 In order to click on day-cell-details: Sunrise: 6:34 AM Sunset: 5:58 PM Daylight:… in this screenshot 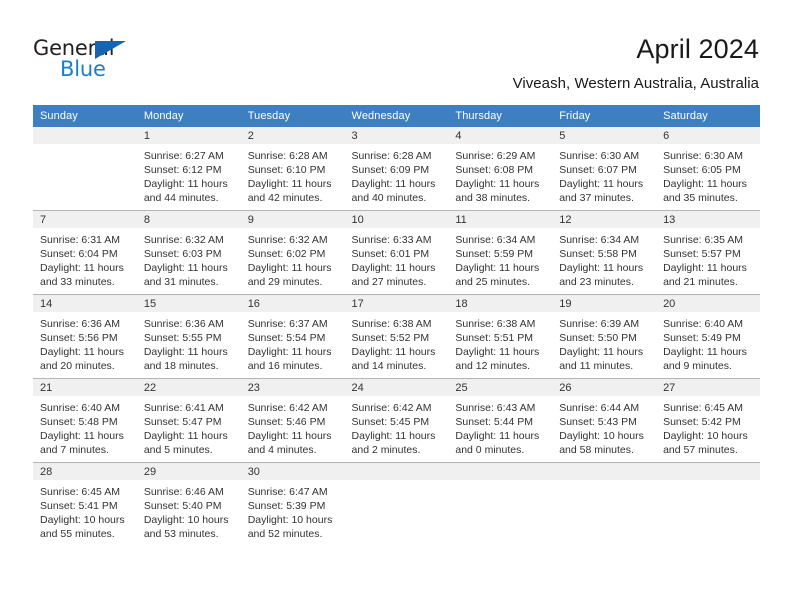, I will do `click(604, 258)`.